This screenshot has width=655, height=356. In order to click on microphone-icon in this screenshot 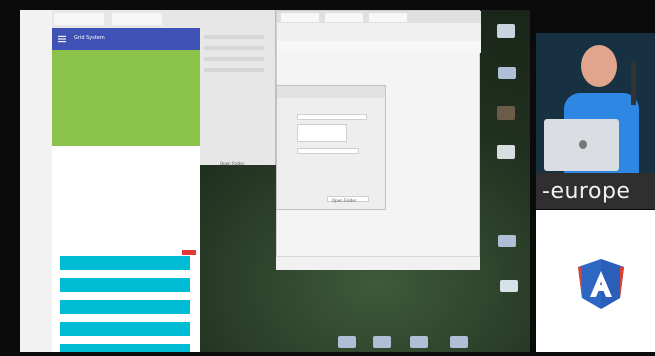, I will do `click(633, 83)`.